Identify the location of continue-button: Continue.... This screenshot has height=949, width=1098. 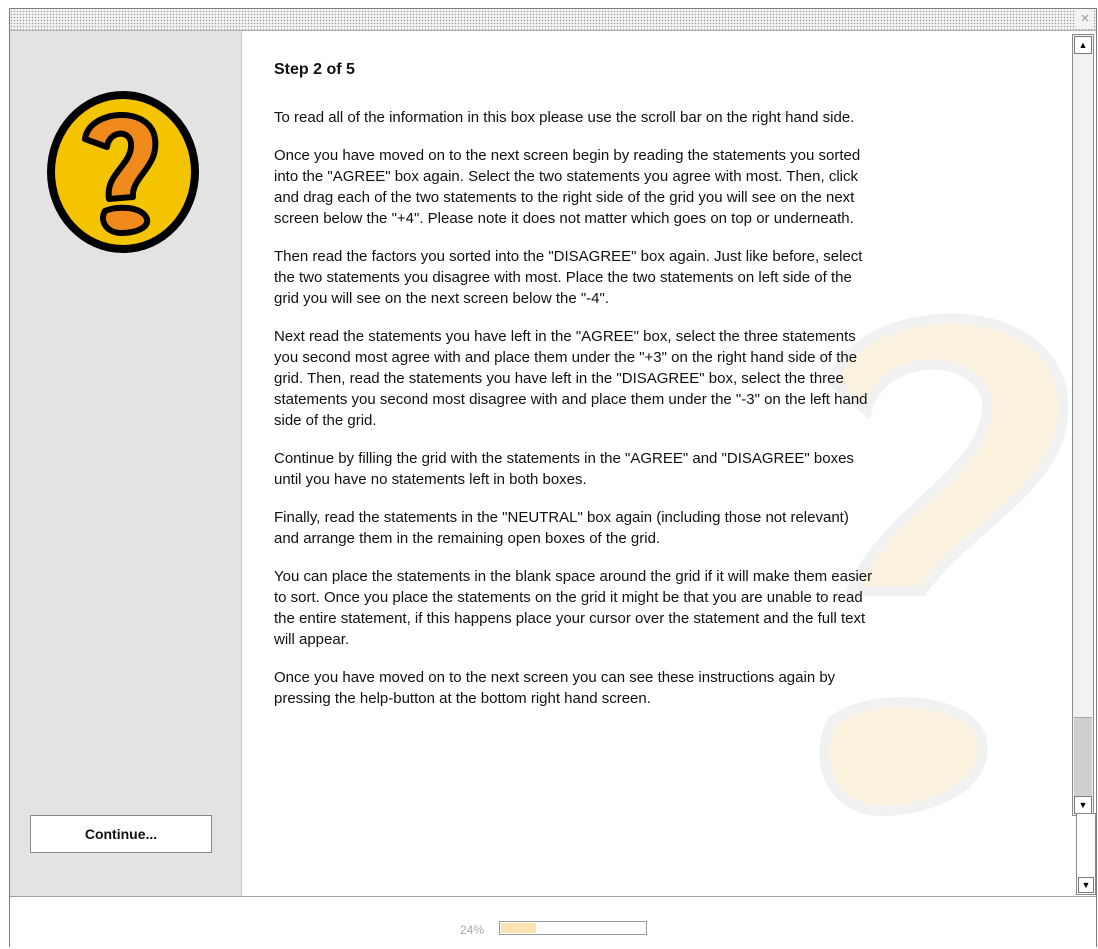
(121, 834).